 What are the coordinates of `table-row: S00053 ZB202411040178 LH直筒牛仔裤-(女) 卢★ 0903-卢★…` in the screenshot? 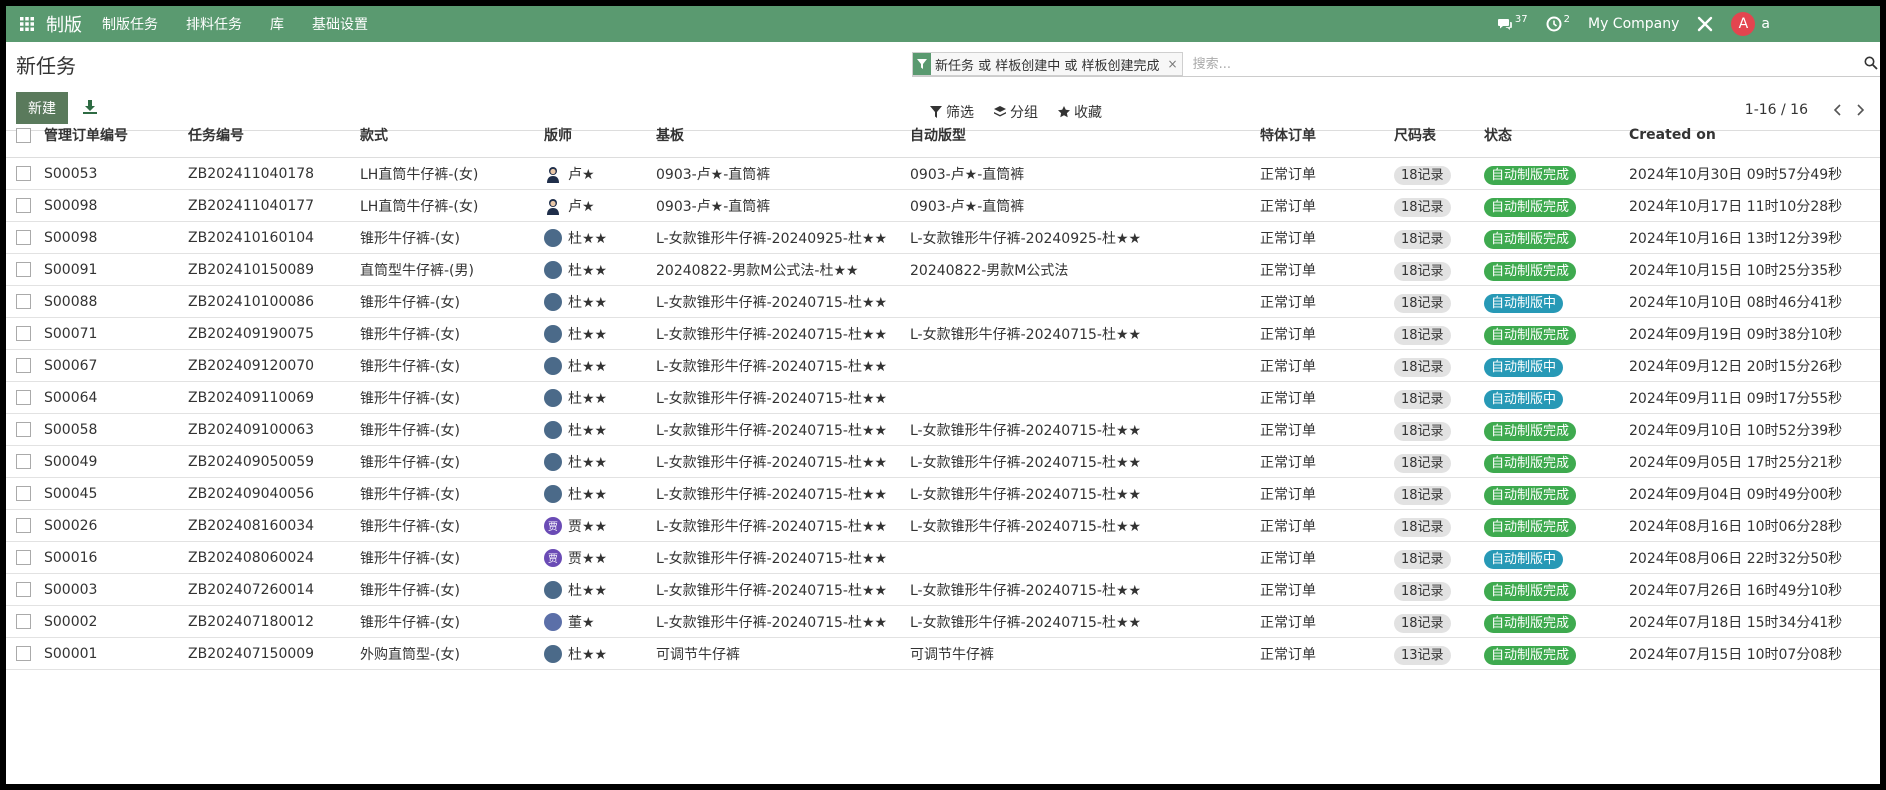 It's located at (943, 173).